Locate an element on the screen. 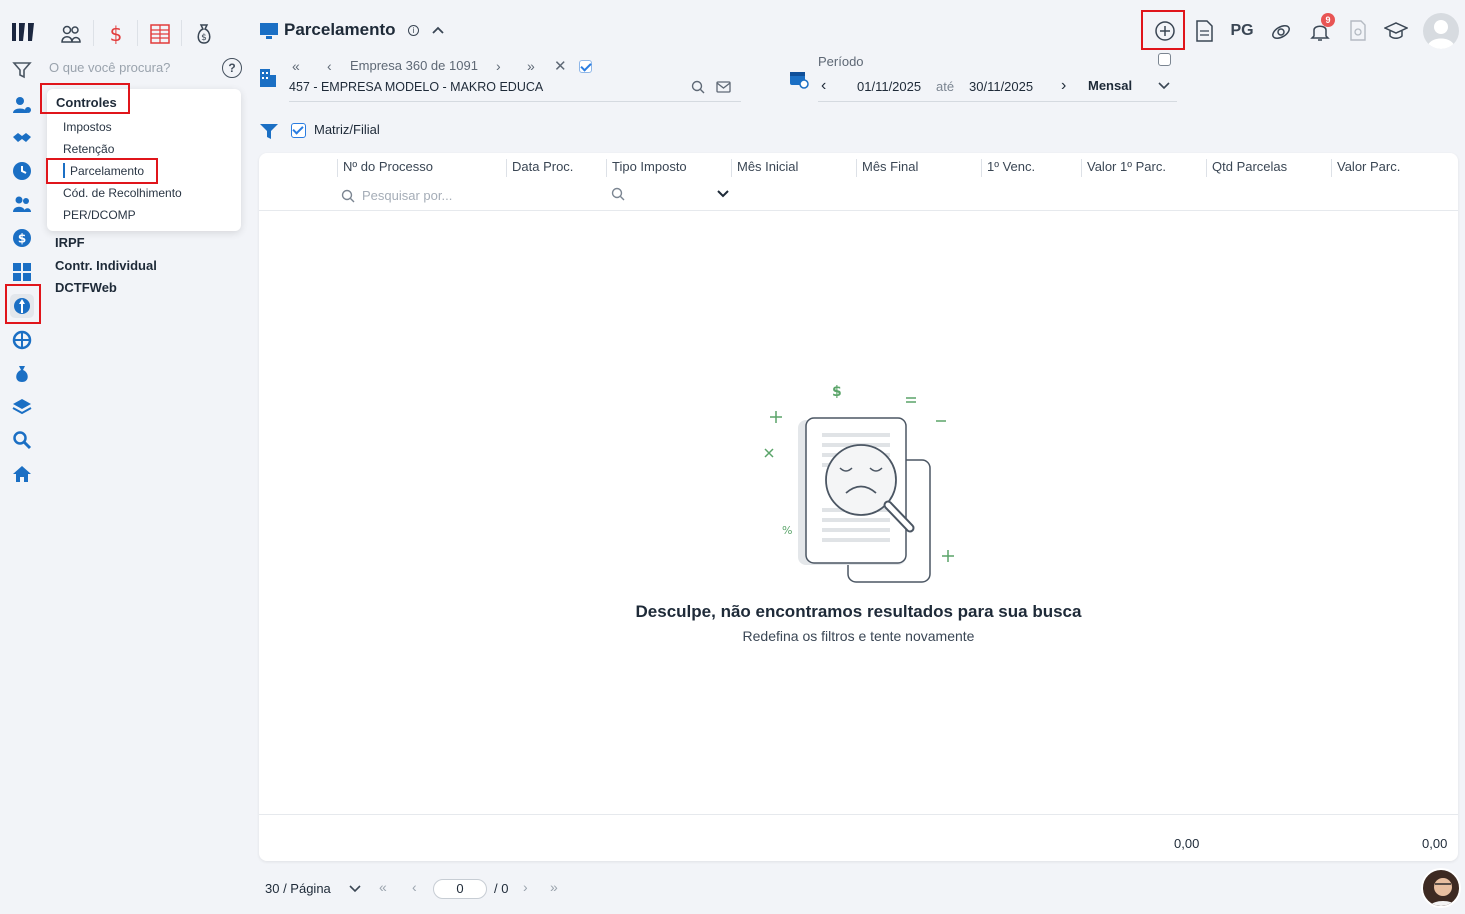 This screenshot has height=914, width=1465. calendar-icon is located at coordinates (799, 80).